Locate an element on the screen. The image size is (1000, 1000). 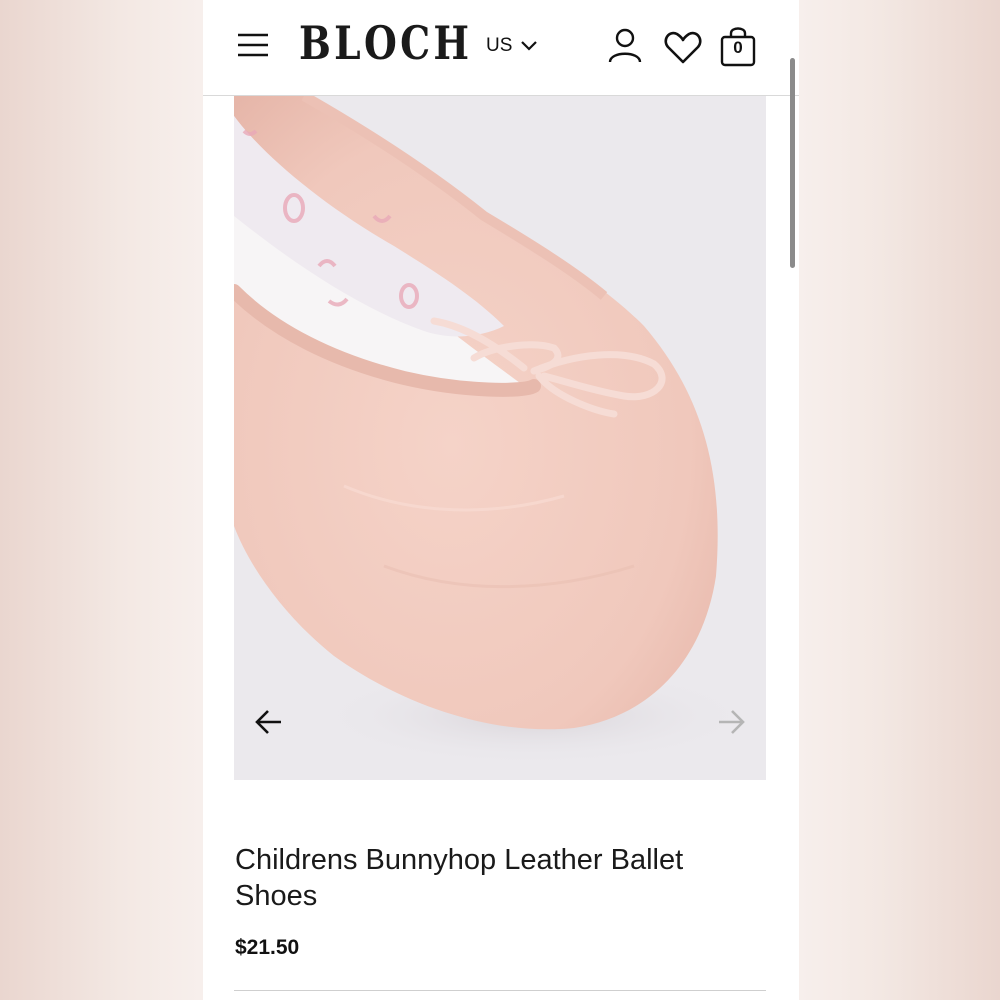
product-title: Childrens Bunnyhop Leather Ballet Shoes is located at coordinates (459, 878).